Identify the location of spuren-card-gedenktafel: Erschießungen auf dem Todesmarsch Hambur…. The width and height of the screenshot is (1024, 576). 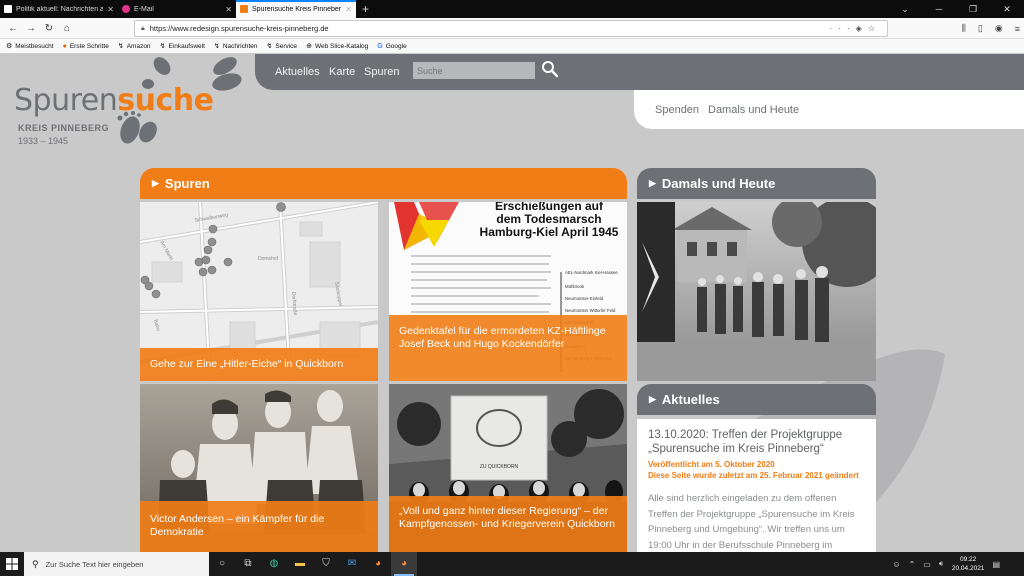
(508, 291).